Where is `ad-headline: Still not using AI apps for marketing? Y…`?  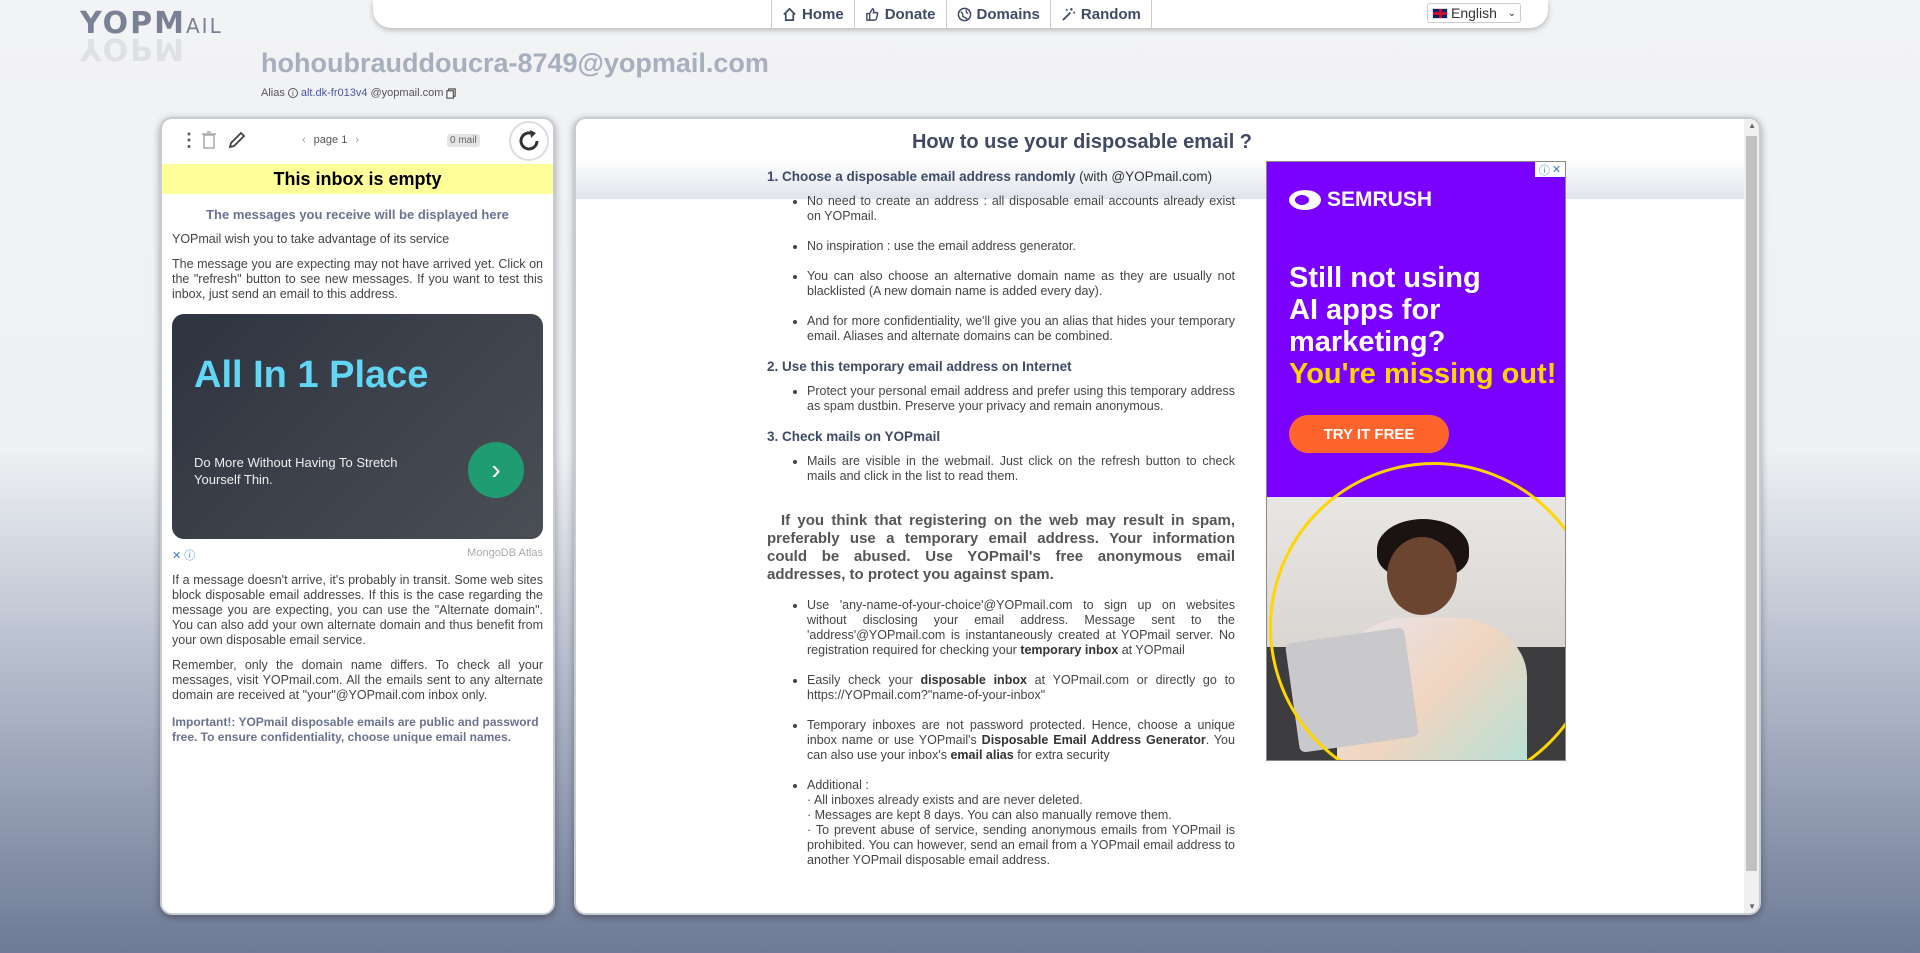 ad-headline: Still not using AI apps for marketing? Y… is located at coordinates (1423, 326).